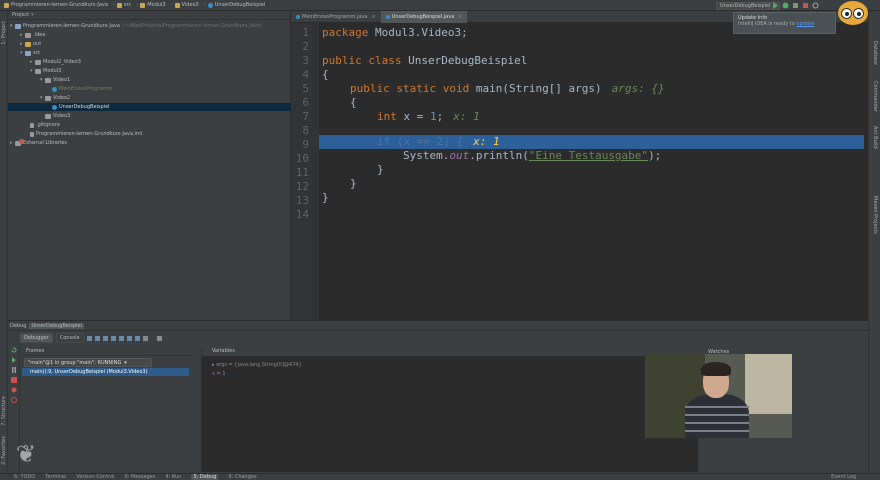 The width and height of the screenshot is (880, 480). I want to click on run-to-cursor-icon, so click(137, 338).